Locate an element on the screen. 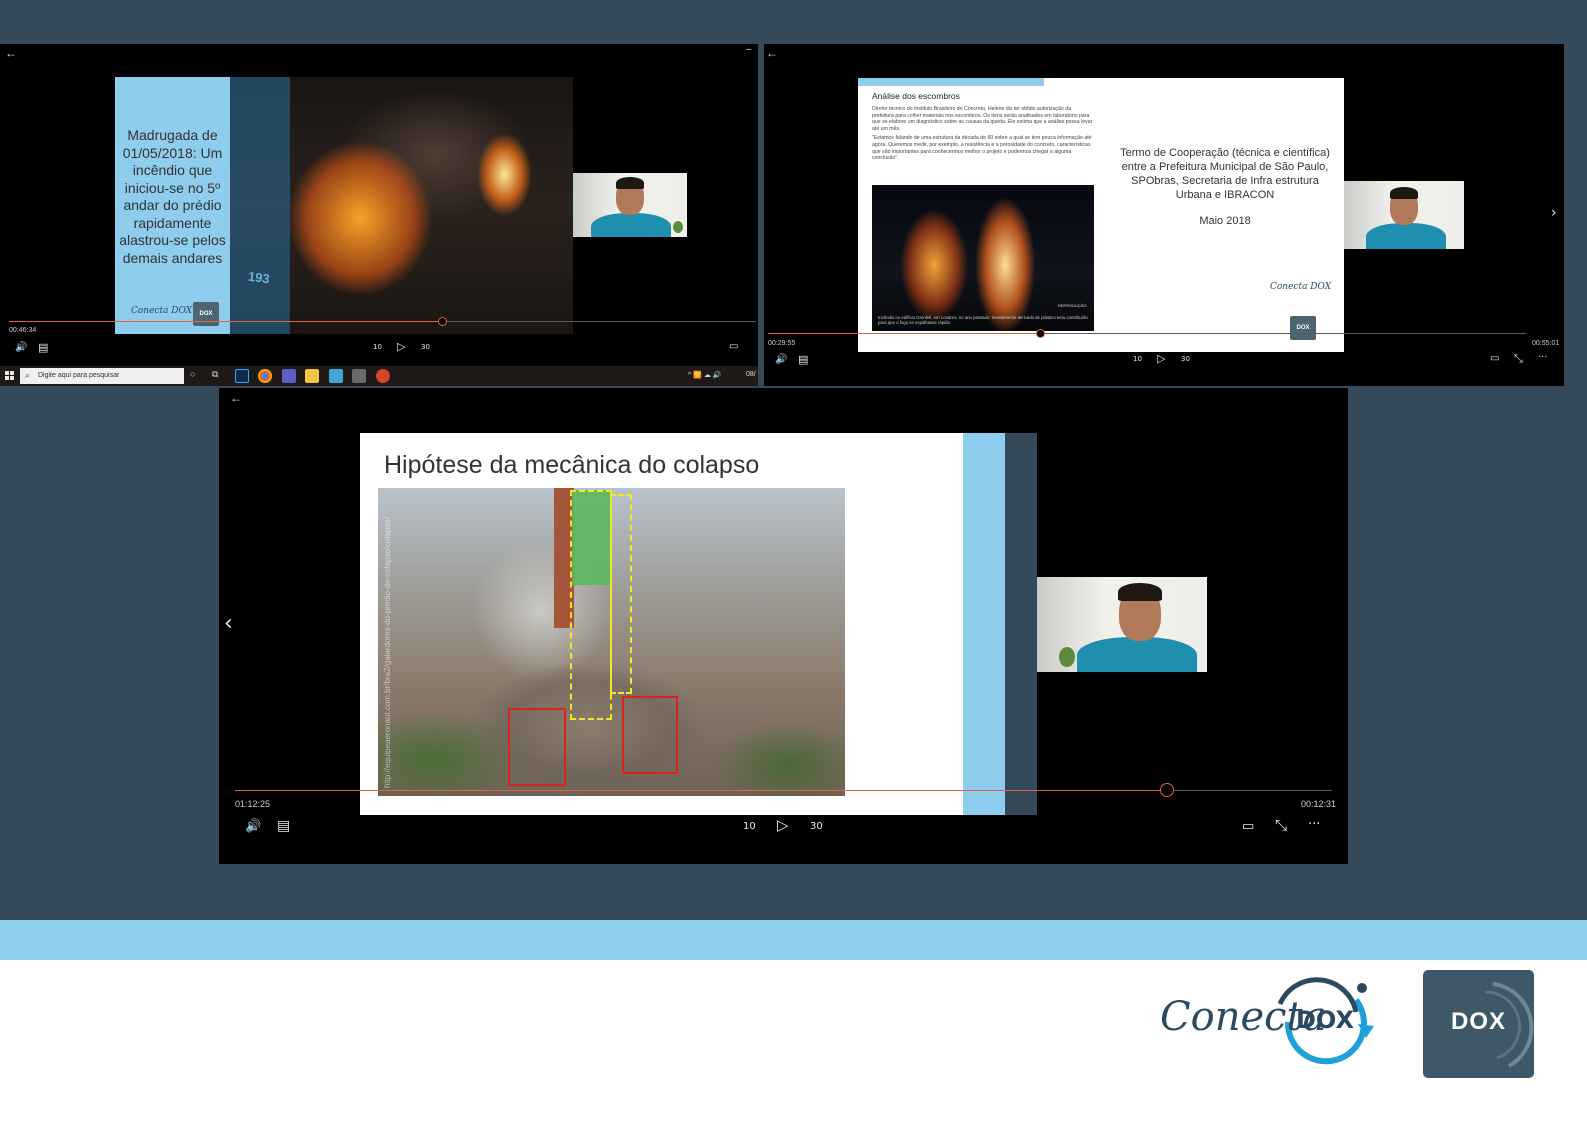 The image size is (1587, 1123). photo-credit: REPRODUÇÃO is located at coordinates (1072, 305).